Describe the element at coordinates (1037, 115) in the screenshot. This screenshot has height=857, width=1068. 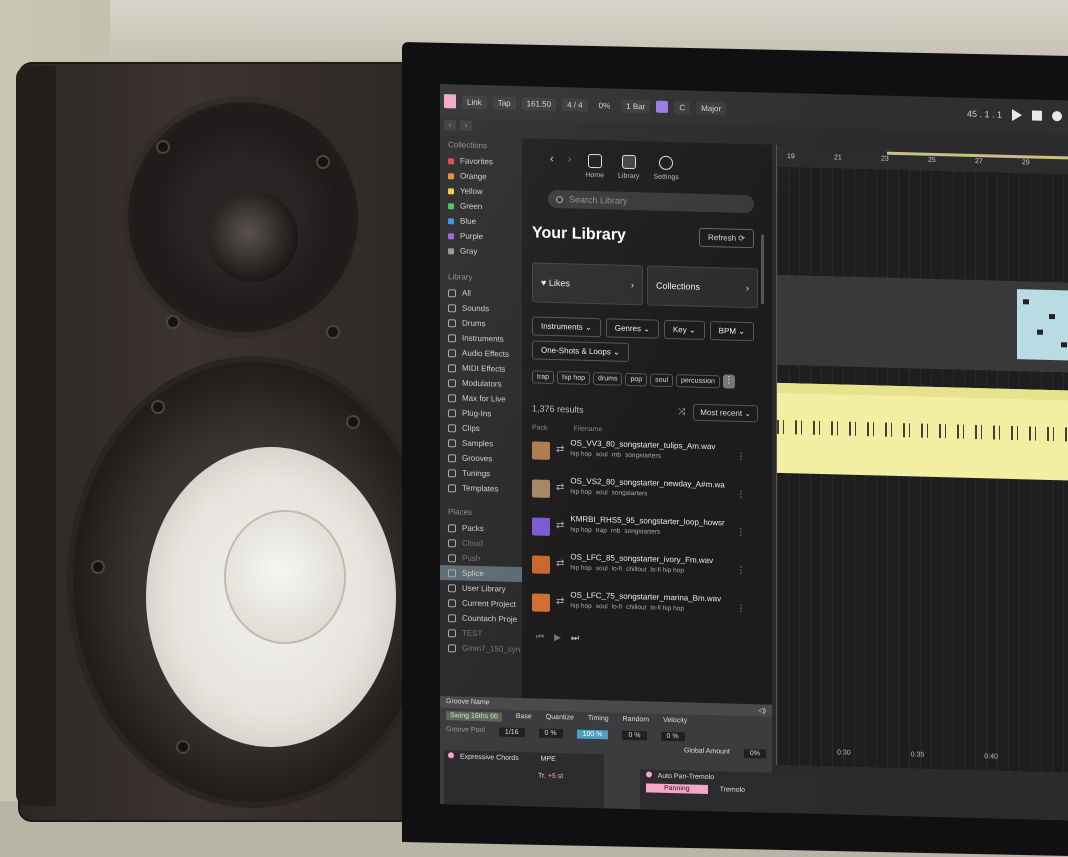
I see `stop-icon` at that location.